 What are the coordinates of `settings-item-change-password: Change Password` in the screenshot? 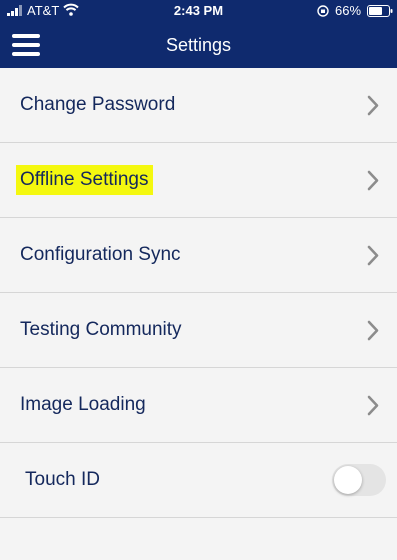 It's located at (198, 105).